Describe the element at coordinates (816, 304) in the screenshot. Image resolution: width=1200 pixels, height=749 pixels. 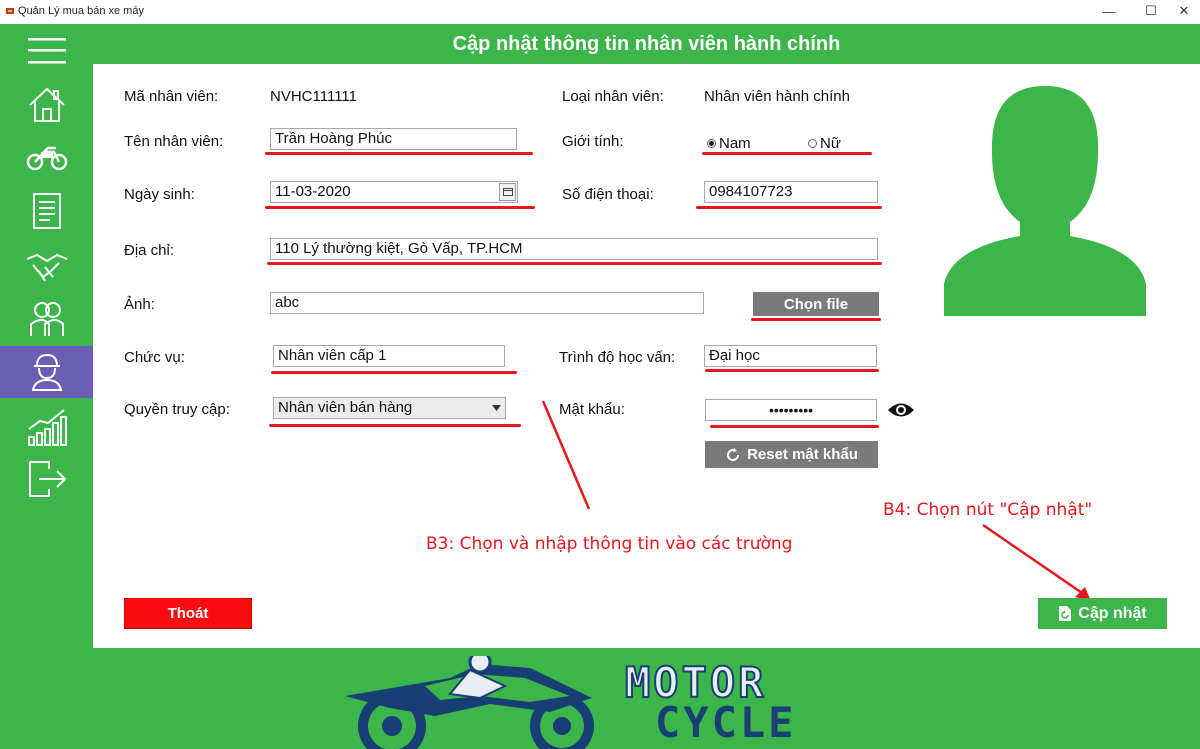
I see `choose-file-button: Chọn file` at that location.